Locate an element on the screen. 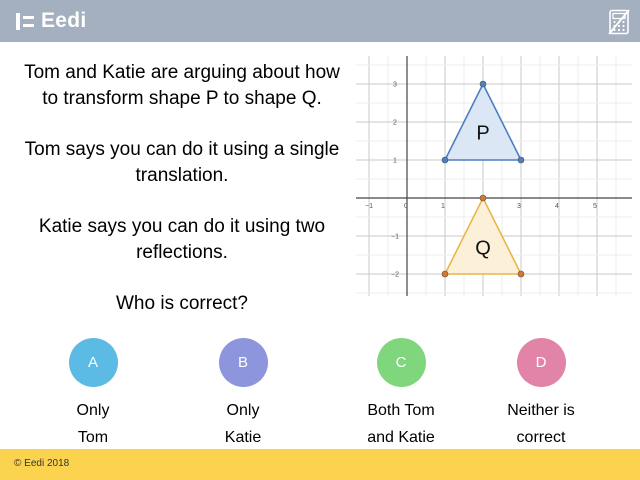 Image resolution: width=640 pixels, height=480 pixels. top-bar: Eedi is located at coordinates (320, 21).